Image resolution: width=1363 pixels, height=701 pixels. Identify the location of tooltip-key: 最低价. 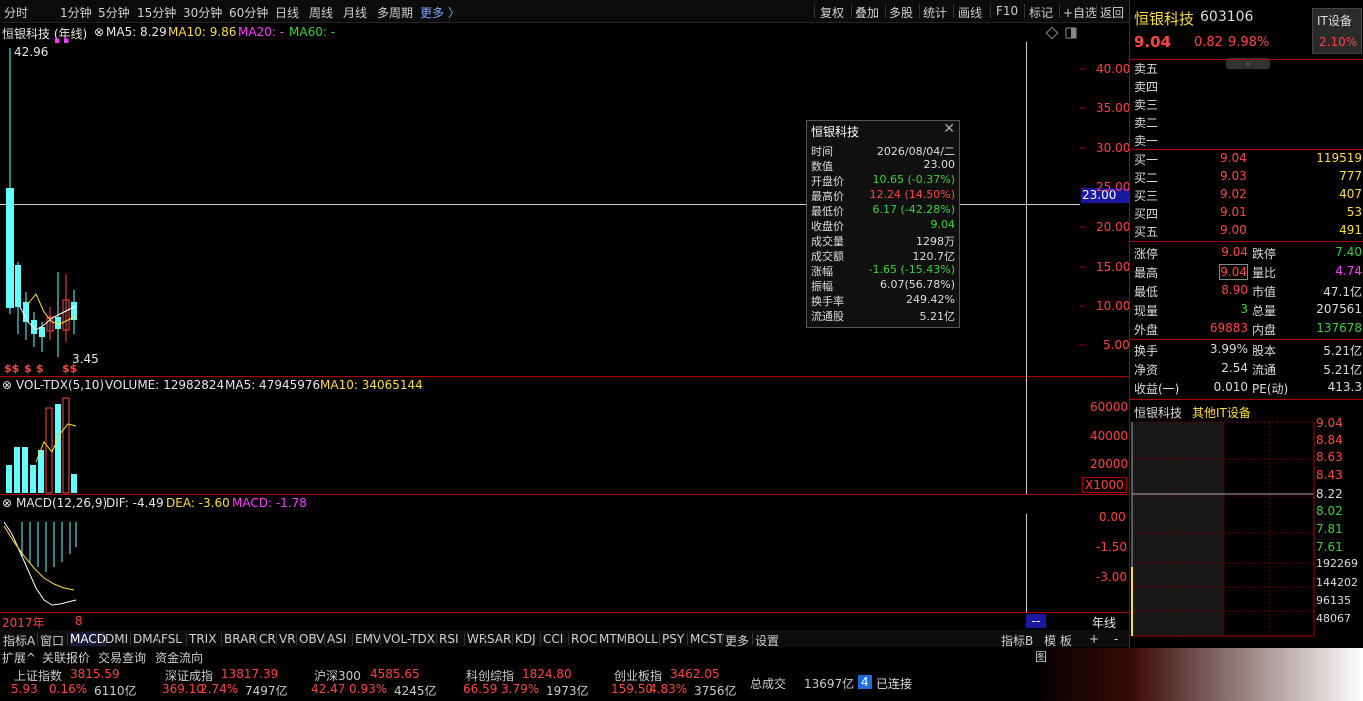
(827, 211).